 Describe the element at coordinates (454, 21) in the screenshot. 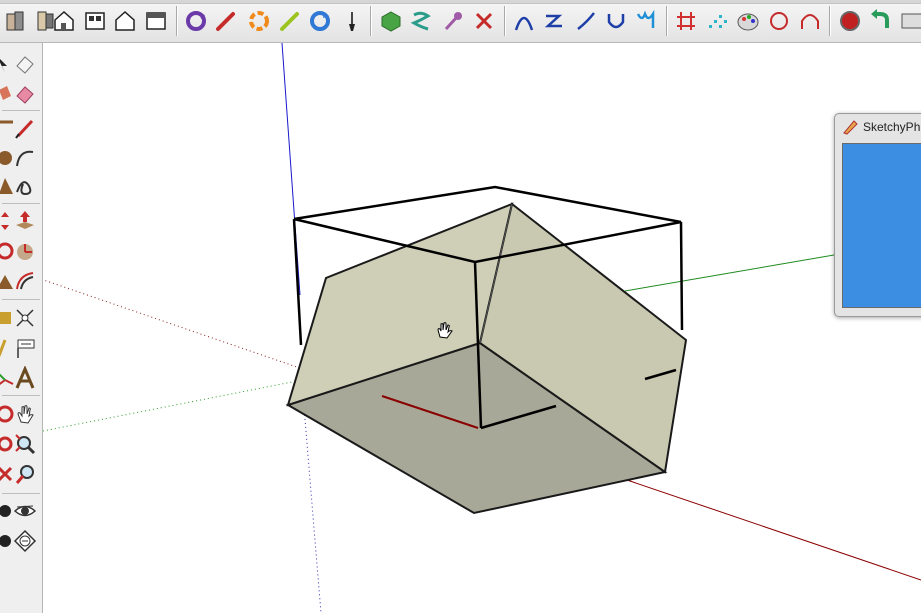

I see `pin-purple-icon` at that location.